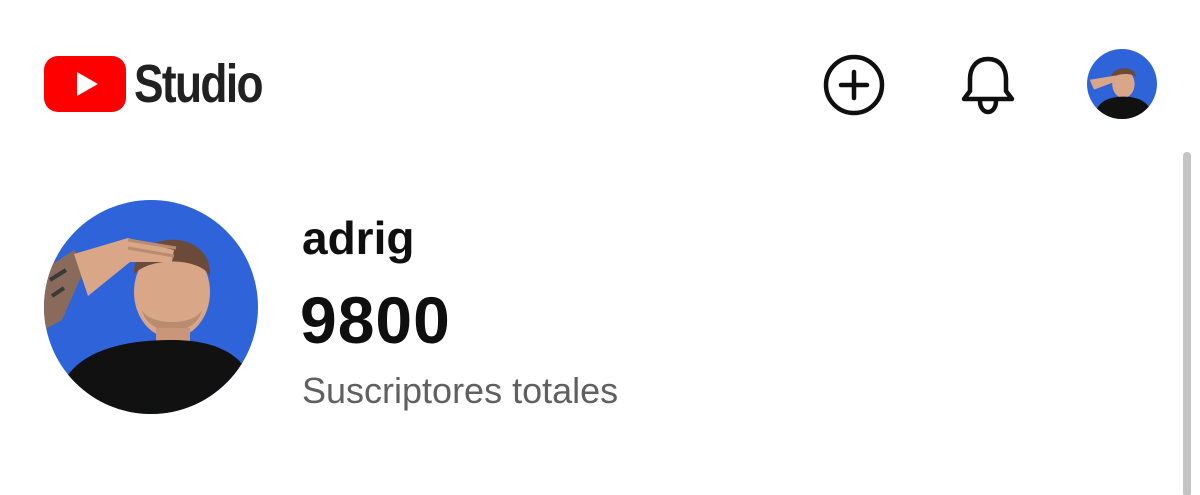 The height and width of the screenshot is (495, 1200). Describe the element at coordinates (460, 390) in the screenshot. I see `subscriber-label: Suscriptores totales` at that location.